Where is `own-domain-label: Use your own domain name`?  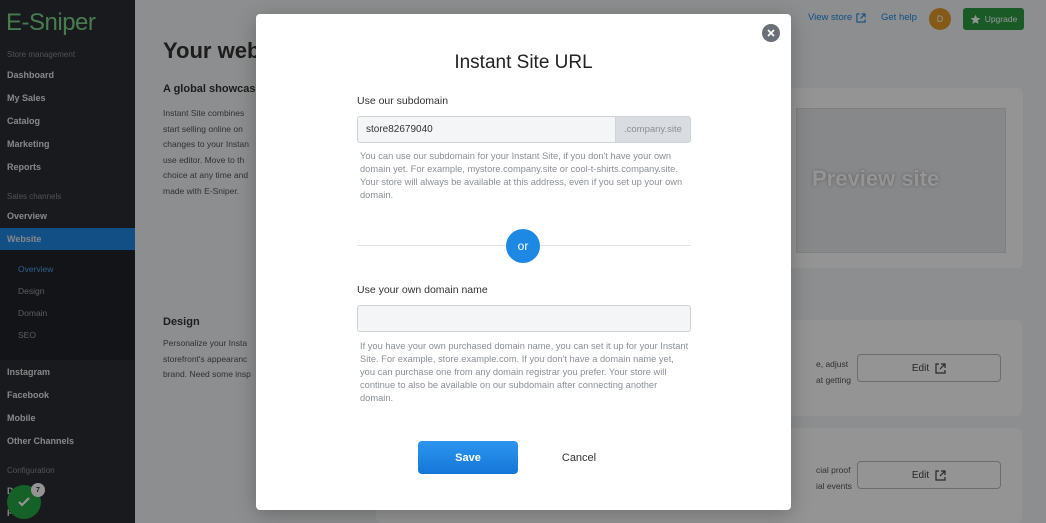 own-domain-label: Use your own domain name is located at coordinates (422, 290).